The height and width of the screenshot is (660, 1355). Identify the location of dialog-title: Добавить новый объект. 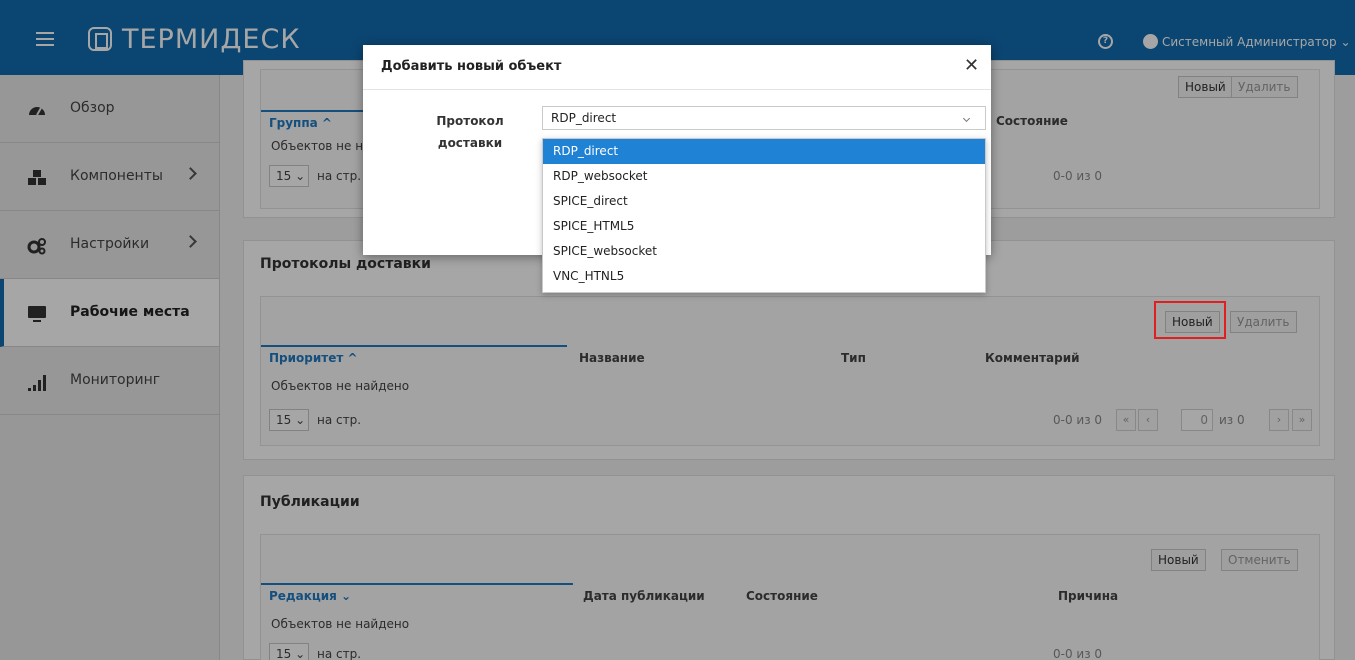
(471, 66).